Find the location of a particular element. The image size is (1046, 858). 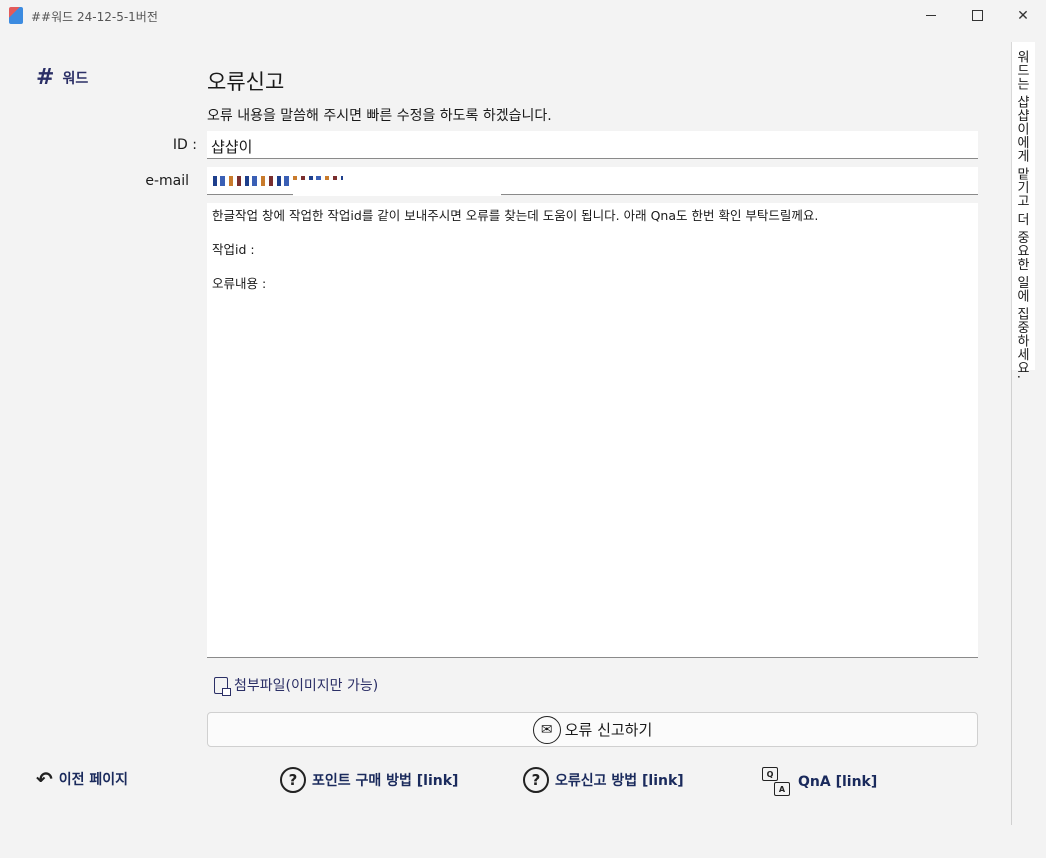

id-field: 샵샵이 is located at coordinates (592, 145).